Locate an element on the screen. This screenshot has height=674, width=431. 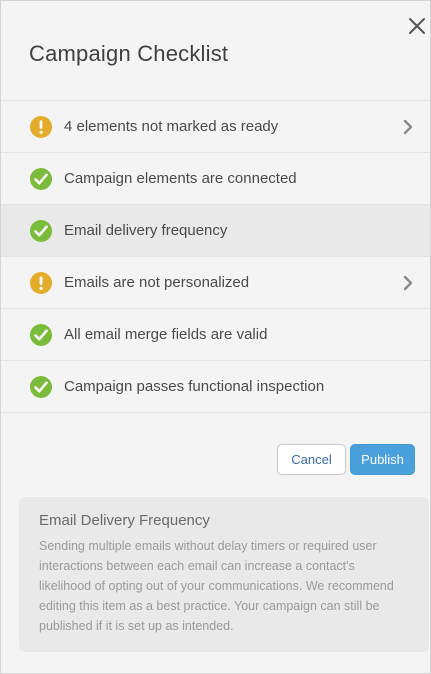
checklist-item-elements-not-ready: 4 elements not marked as ready is located at coordinates (215, 127).